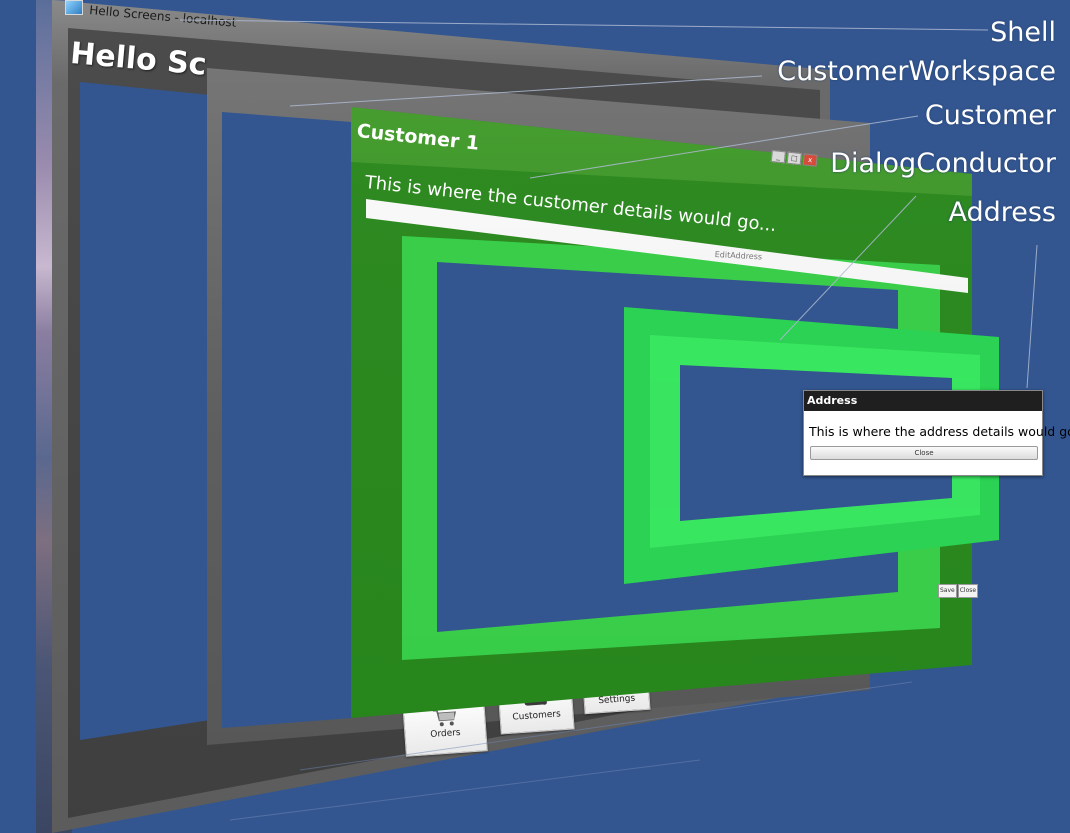  I want to click on label-address: Address, so click(1002, 212).